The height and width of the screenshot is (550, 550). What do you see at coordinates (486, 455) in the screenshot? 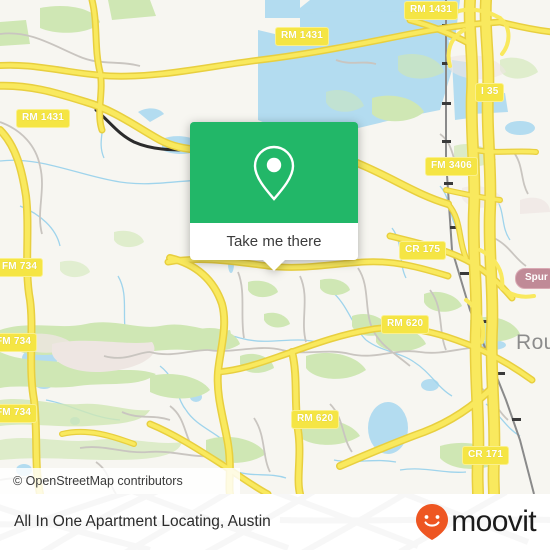
I see `road-shield: CR 171` at bounding box center [486, 455].